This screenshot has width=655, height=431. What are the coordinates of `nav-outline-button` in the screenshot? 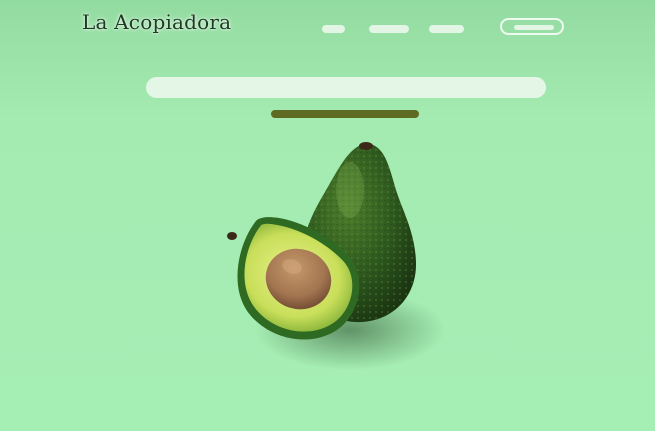 It's located at (532, 26).